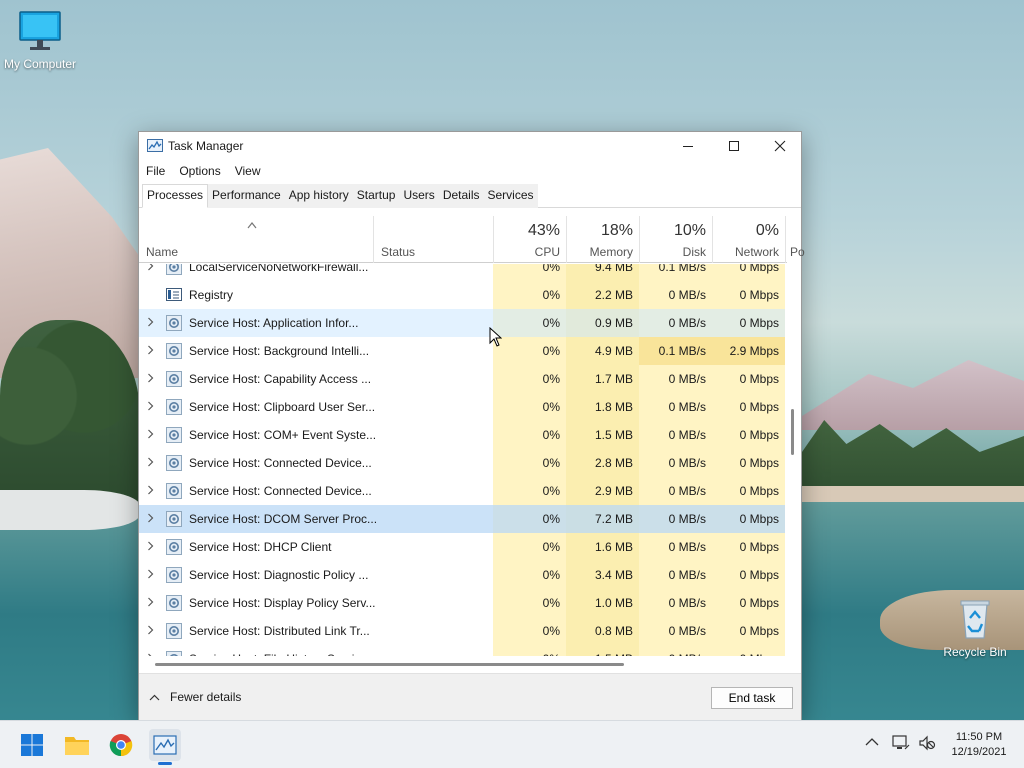  I want to click on task-manager-icon, so click(165, 745).